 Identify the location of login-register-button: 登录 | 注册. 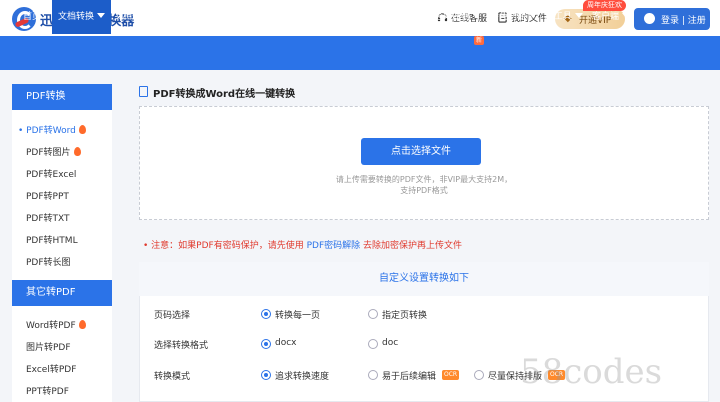
(672, 19).